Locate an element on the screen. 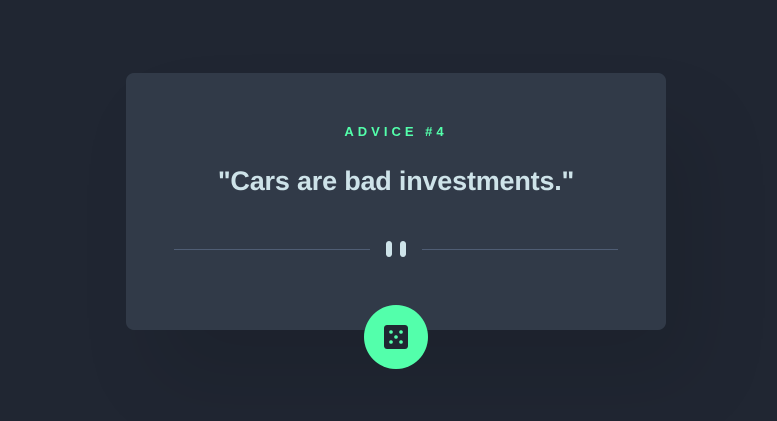 The width and height of the screenshot is (777, 421). advice-quote: "Cars are bad investments." is located at coordinates (396, 181).